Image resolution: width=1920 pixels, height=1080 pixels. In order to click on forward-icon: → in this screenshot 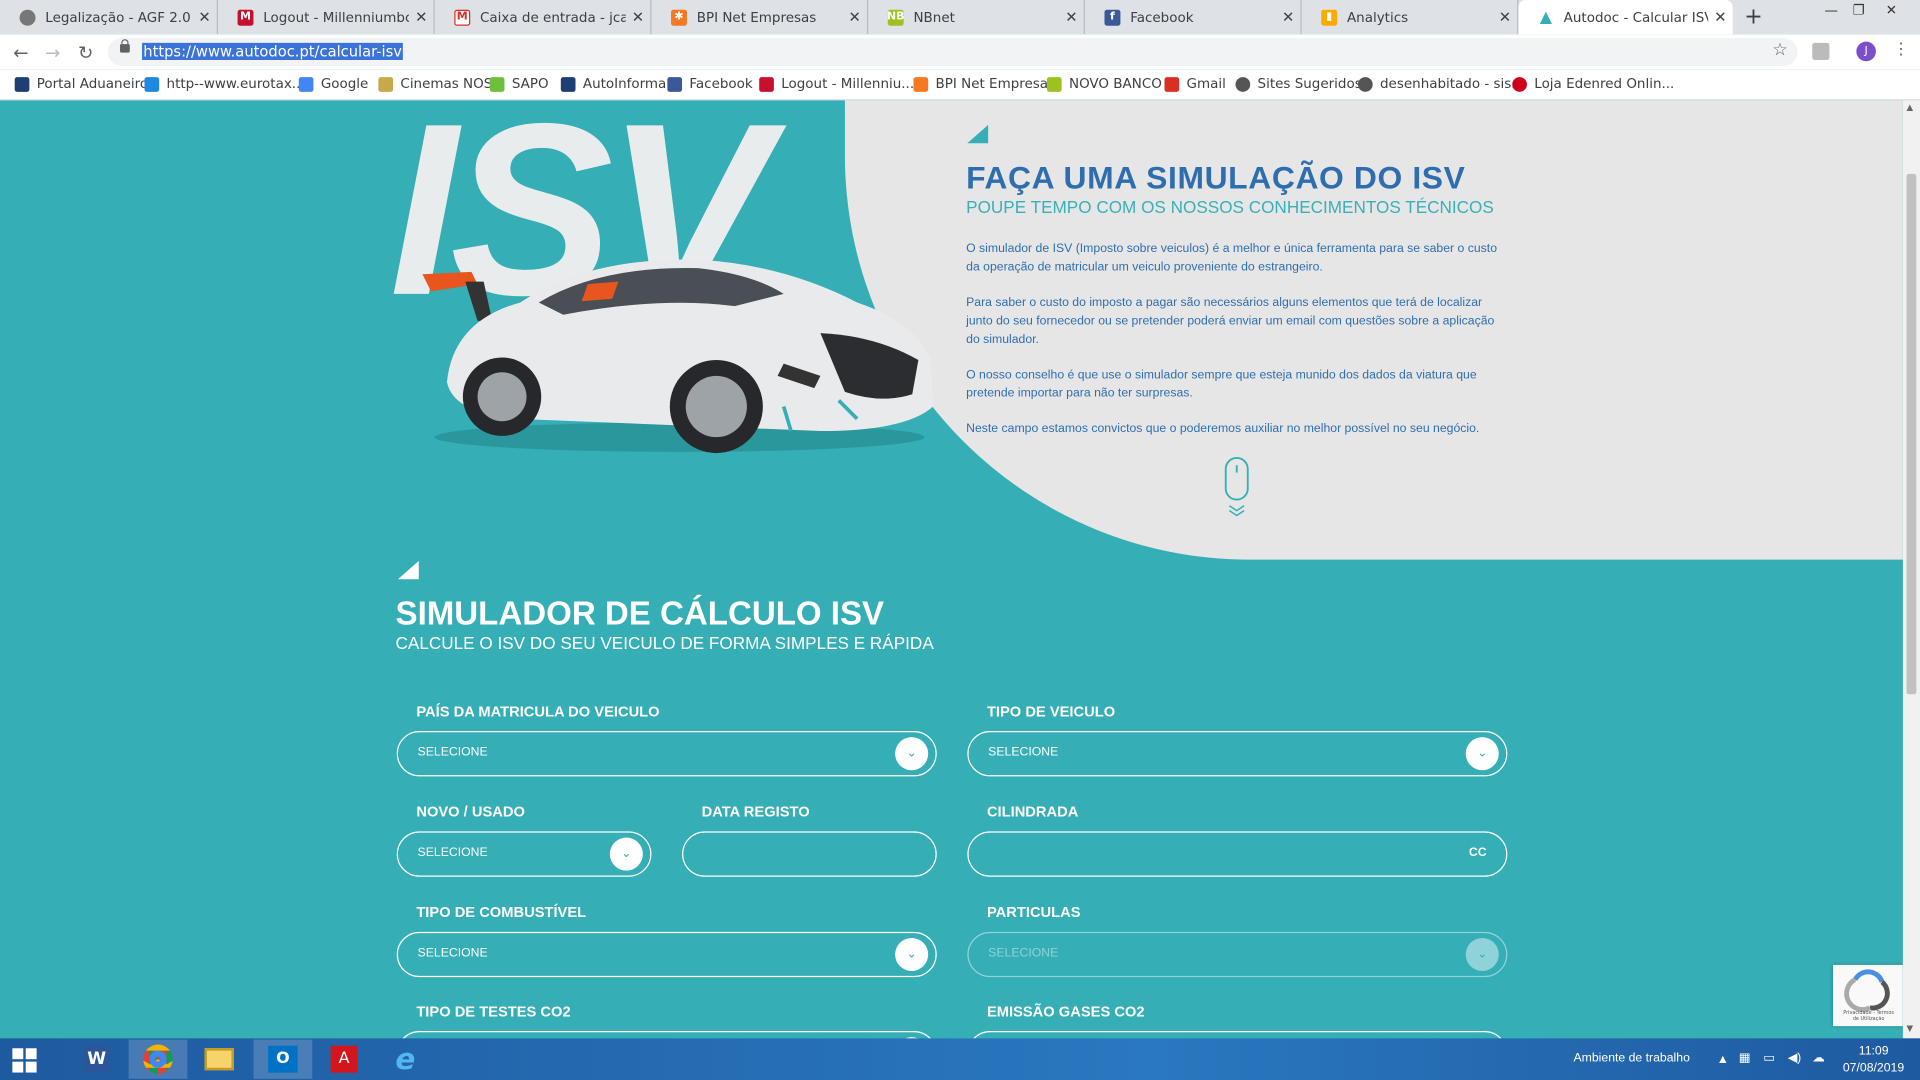, I will do `click(53, 53)`.